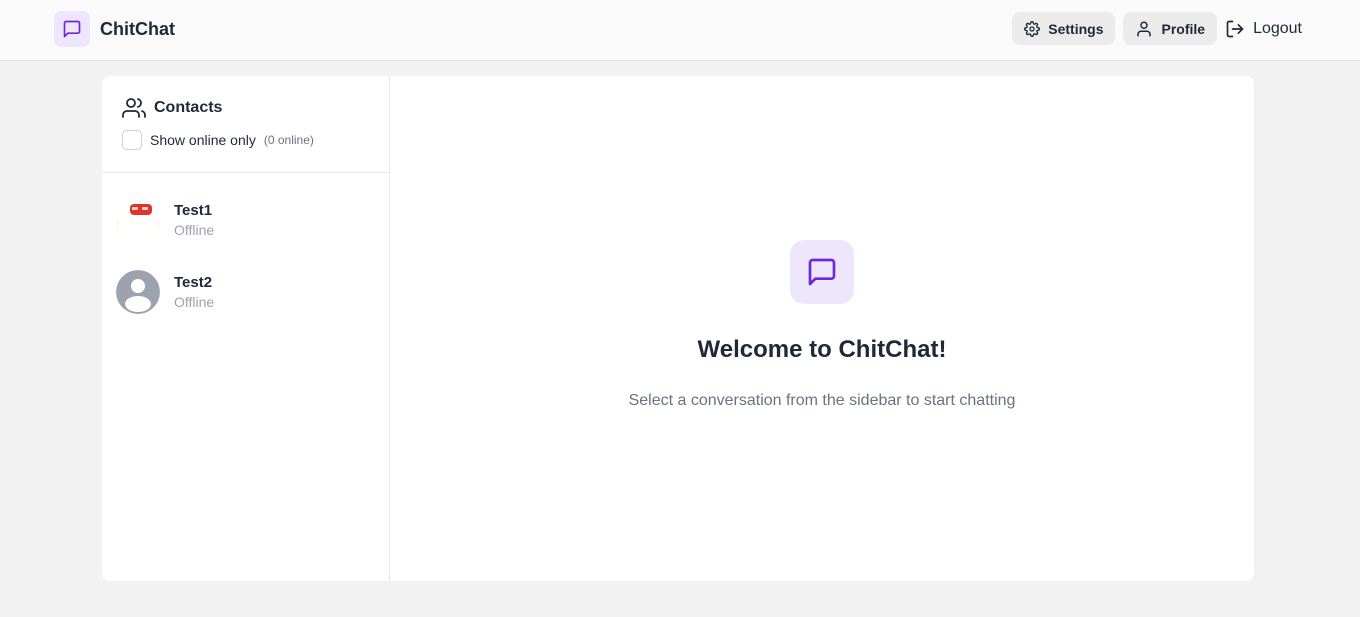 The width and height of the screenshot is (1360, 617). What do you see at coordinates (245, 124) in the screenshot?
I see `sidebar-header: Contacts Show online only (0 online)` at bounding box center [245, 124].